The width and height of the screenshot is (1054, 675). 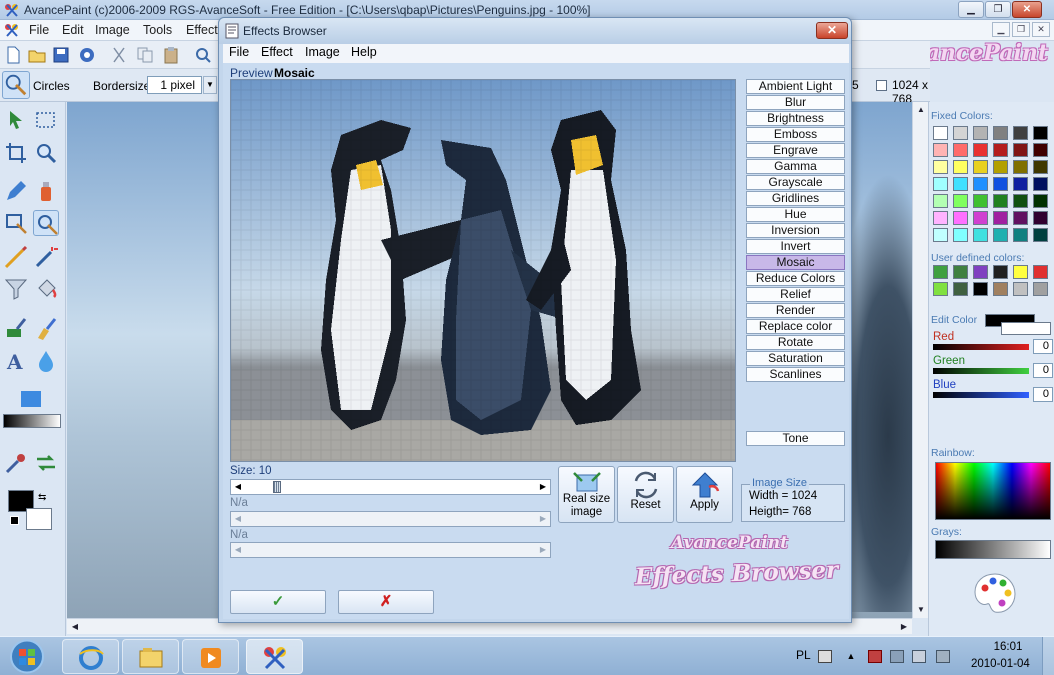 I want to click on scroll-up-icon: ▲, so click(x=921, y=110).